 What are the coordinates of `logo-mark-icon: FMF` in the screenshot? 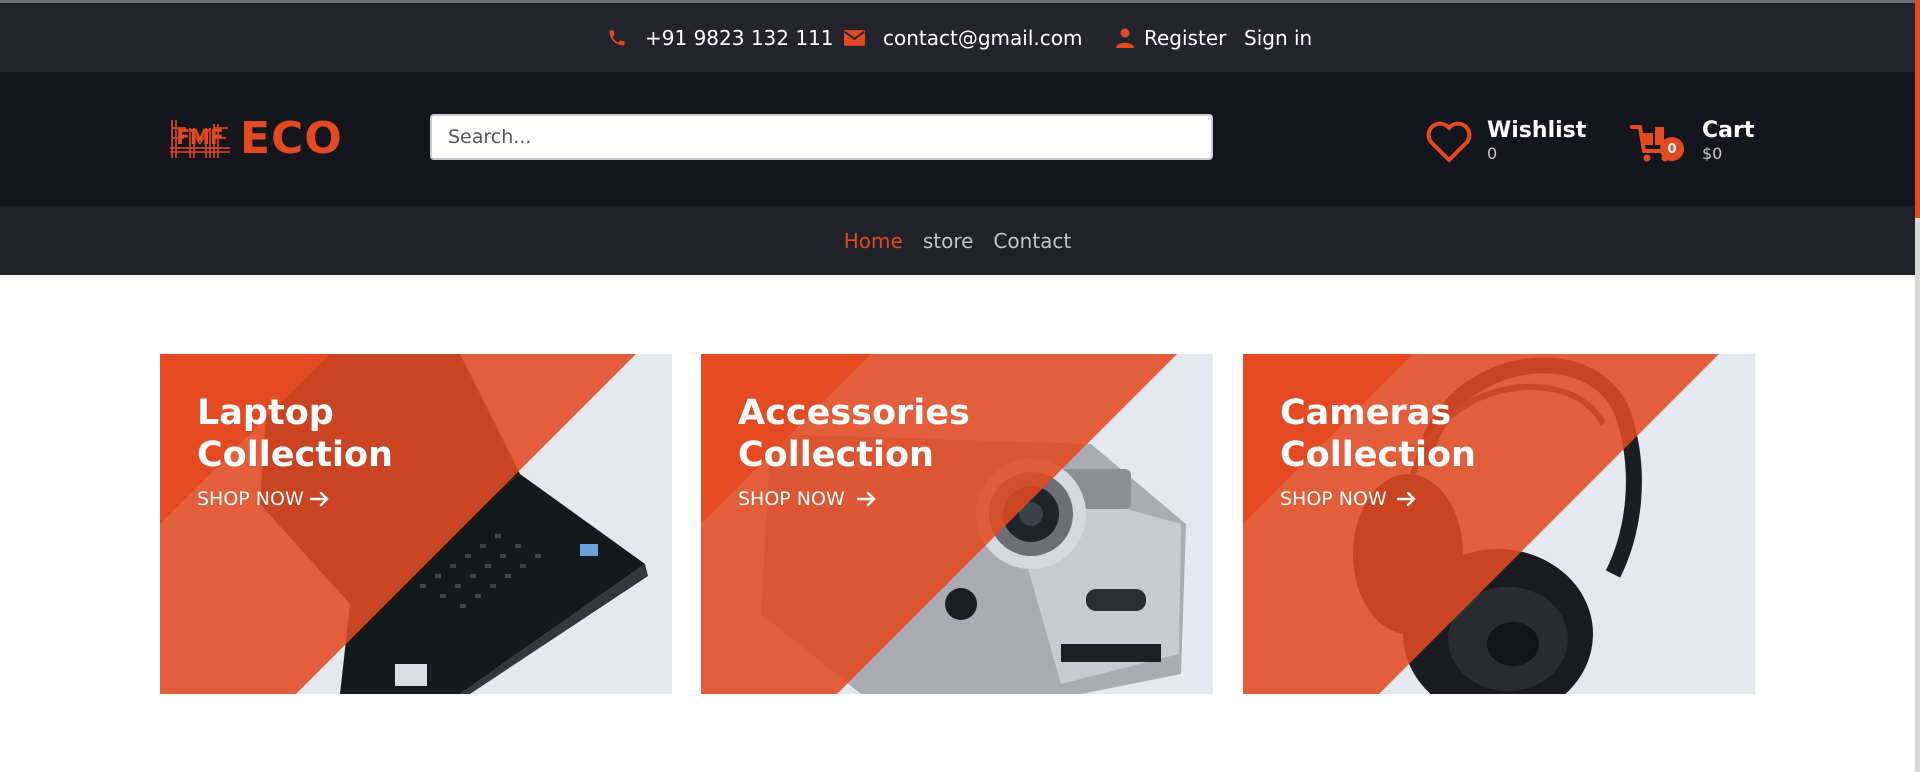 It's located at (200, 139).